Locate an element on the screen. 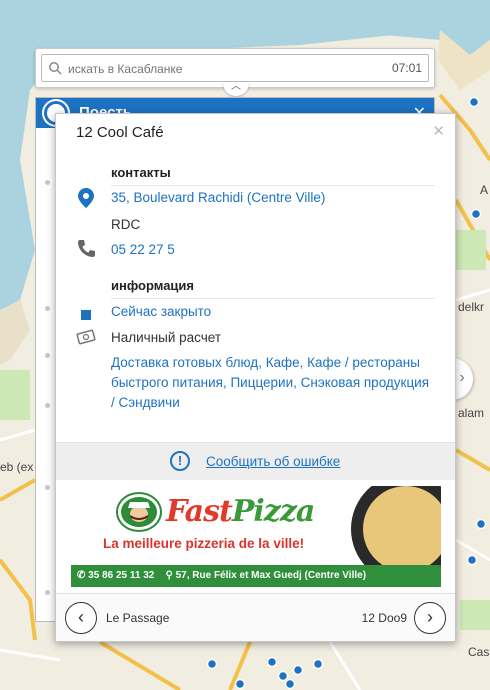 This screenshot has height=690, width=490. report-error-bar: ! Сообщить об ошибке is located at coordinates (255, 461).